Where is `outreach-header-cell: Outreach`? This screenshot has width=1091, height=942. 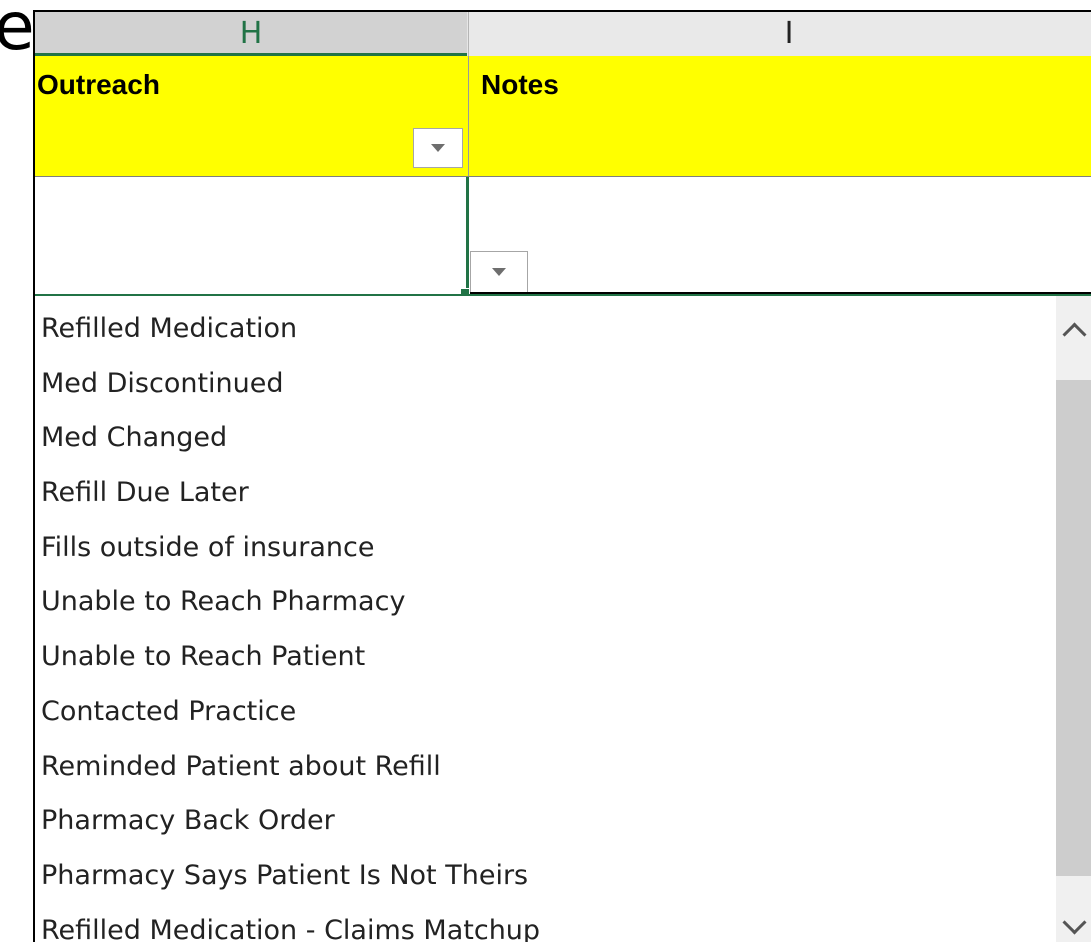
outreach-header-cell: Outreach is located at coordinates (251, 122).